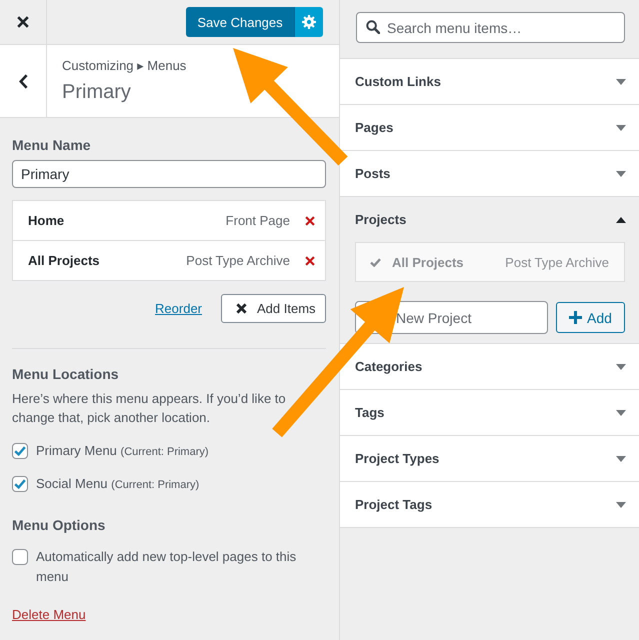  I want to click on gear-icon, so click(309, 22).